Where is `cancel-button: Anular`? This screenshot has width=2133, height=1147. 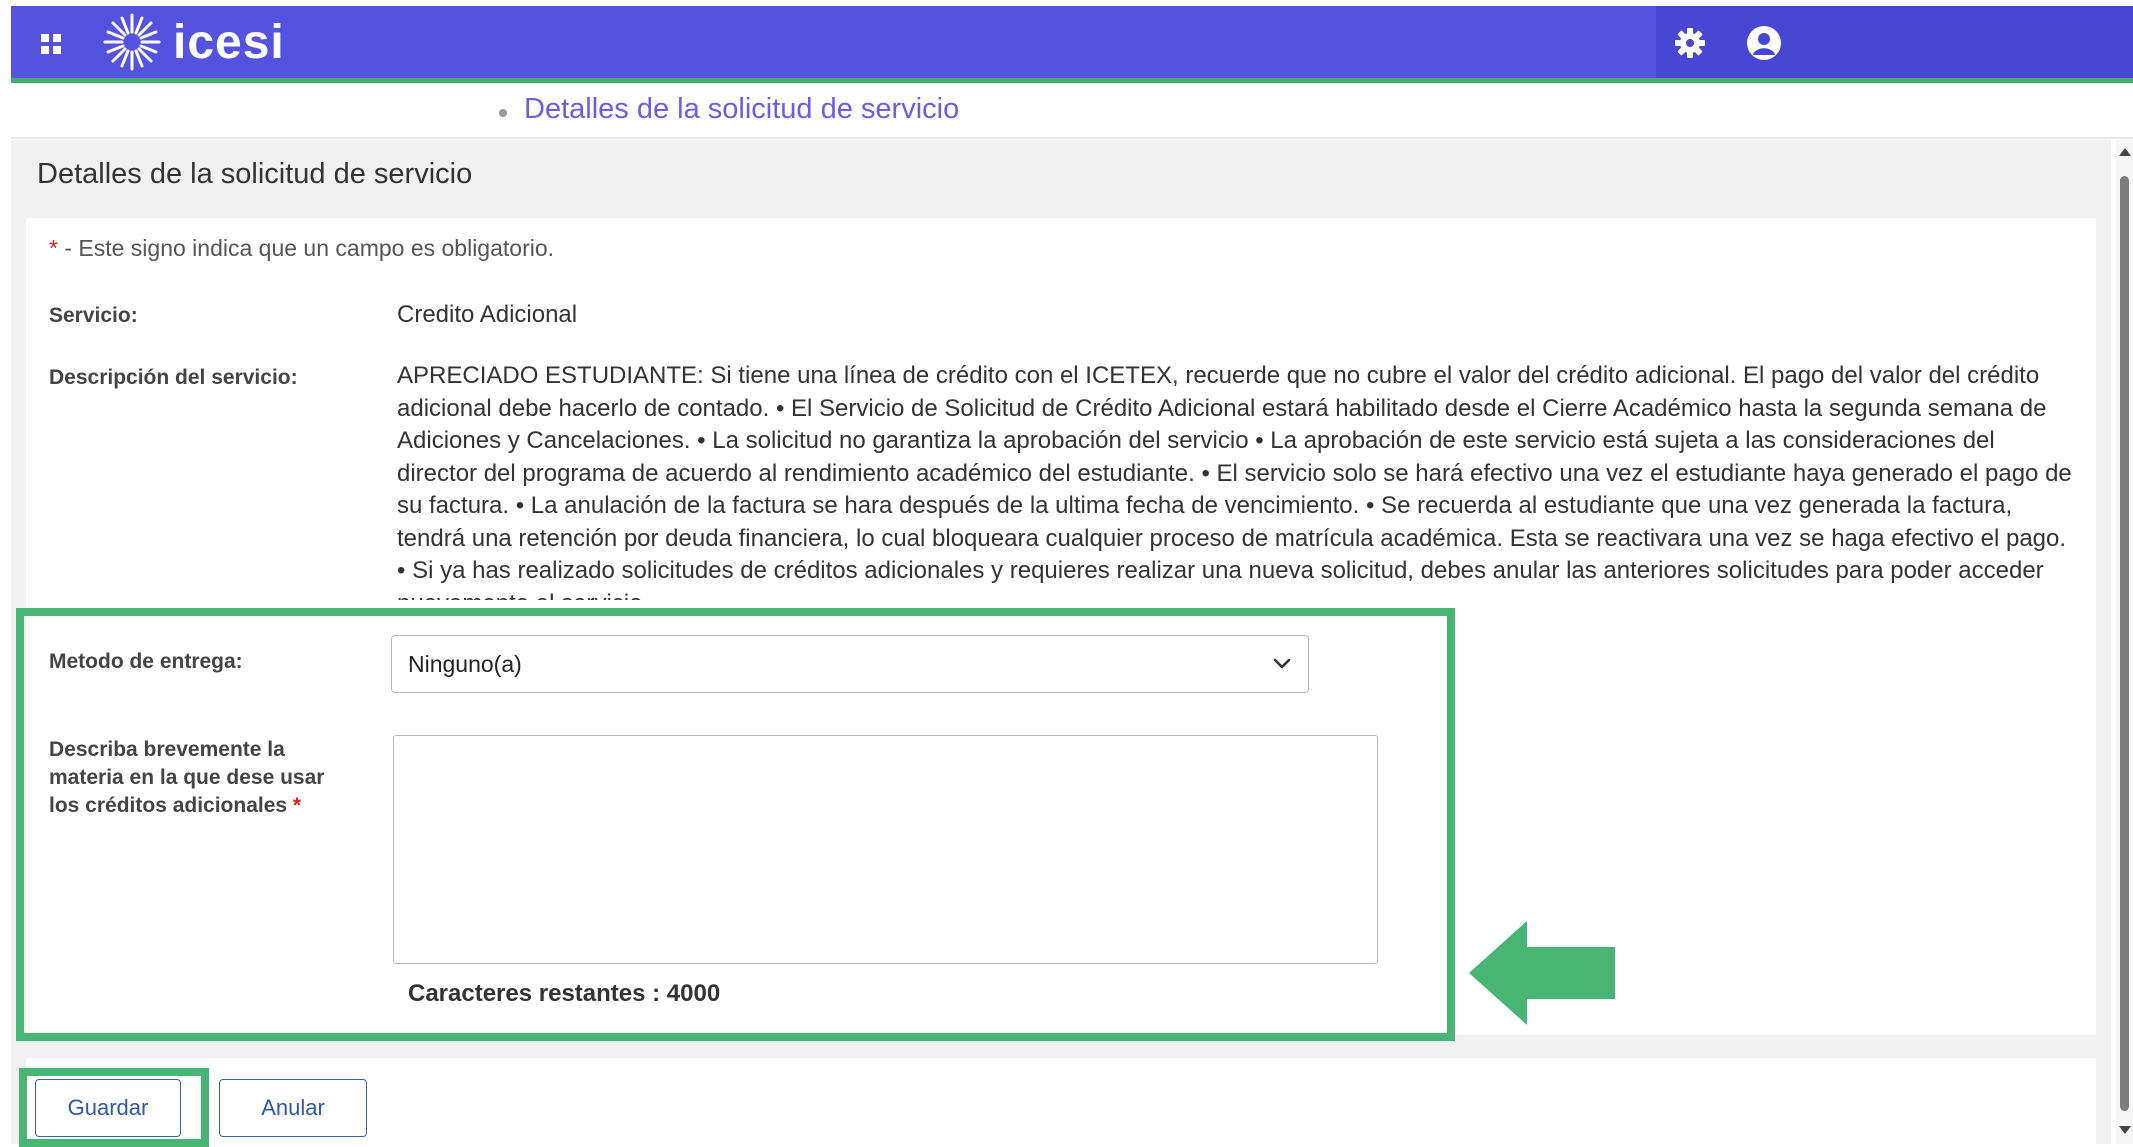
cancel-button: Anular is located at coordinates (293, 1108).